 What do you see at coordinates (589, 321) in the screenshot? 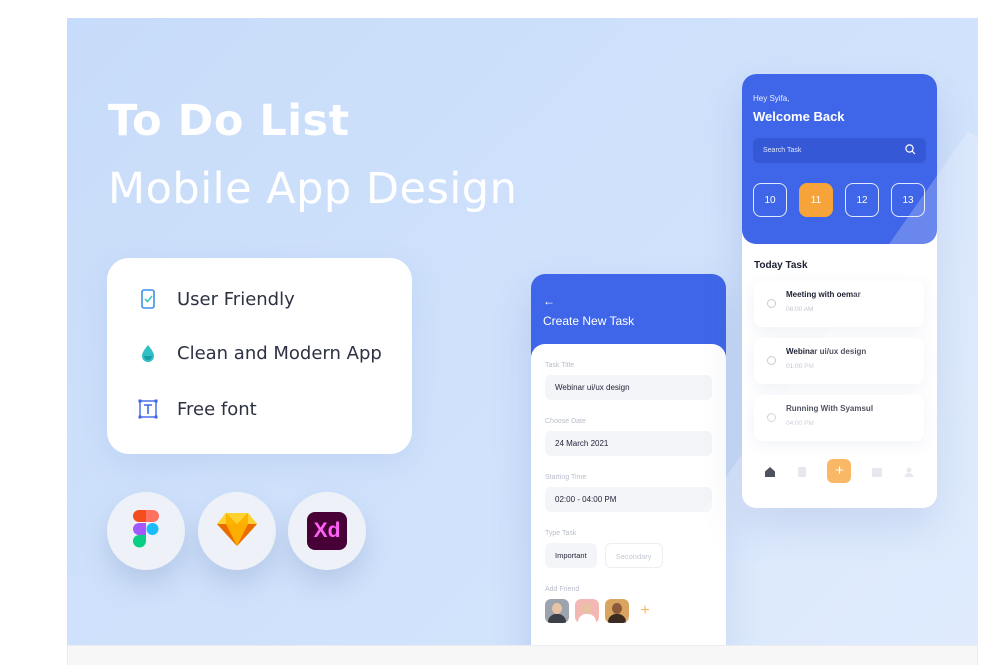
I see `create-task-title: Create New Task` at bounding box center [589, 321].